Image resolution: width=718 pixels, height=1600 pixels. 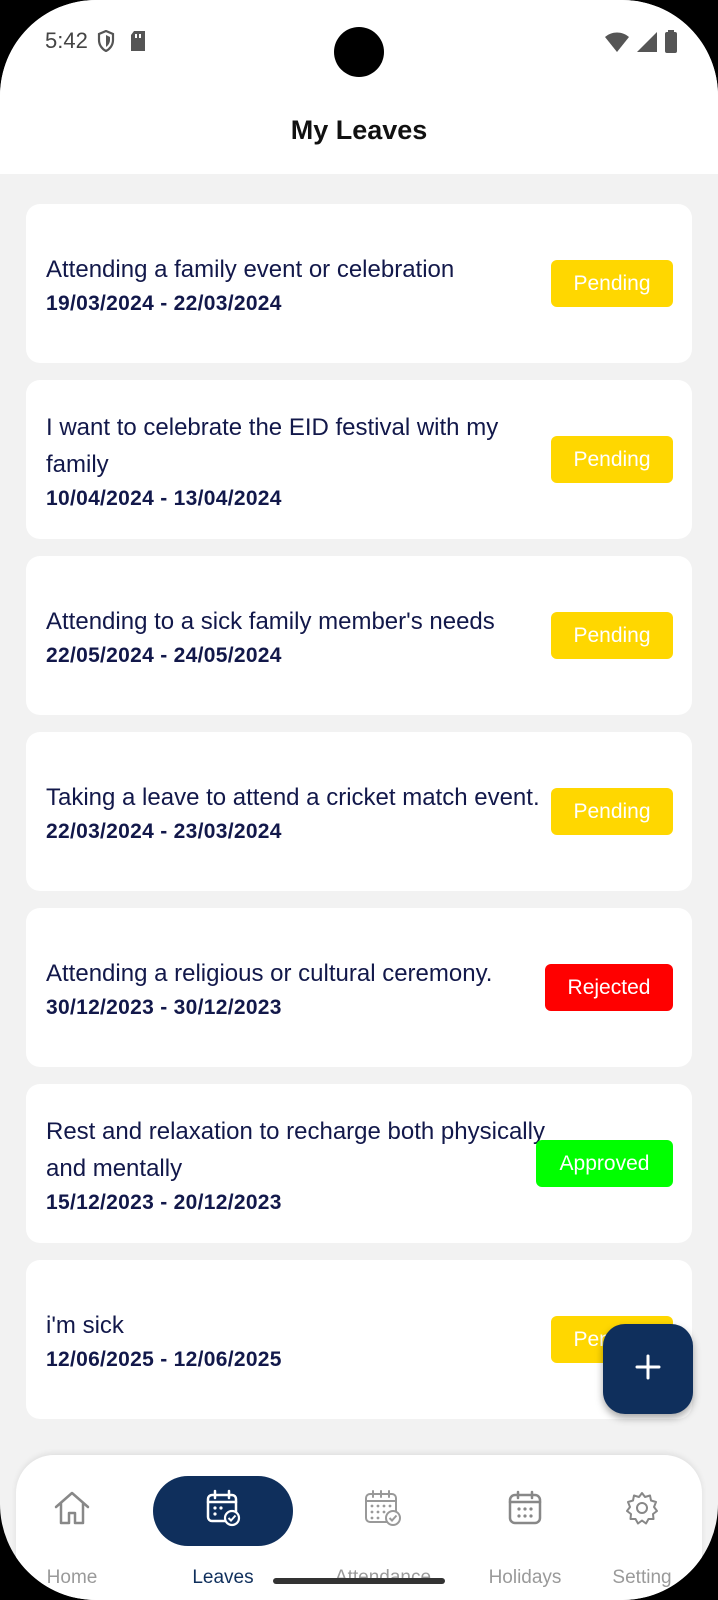 I want to click on home-icon, so click(x=72, y=1510).